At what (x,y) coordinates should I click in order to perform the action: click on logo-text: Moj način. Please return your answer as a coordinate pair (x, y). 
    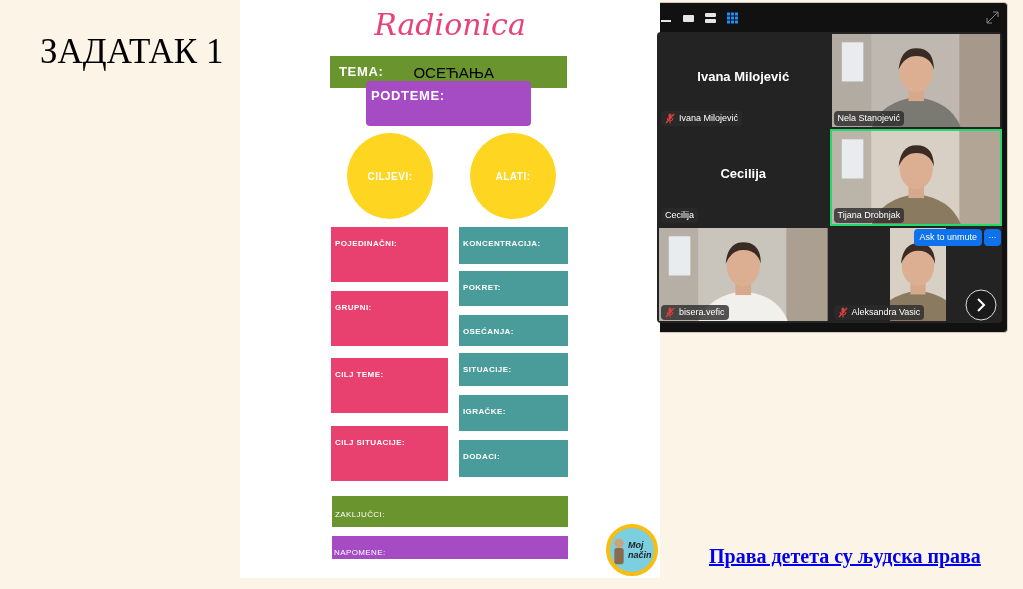
    Looking at the image, I should click on (640, 550).